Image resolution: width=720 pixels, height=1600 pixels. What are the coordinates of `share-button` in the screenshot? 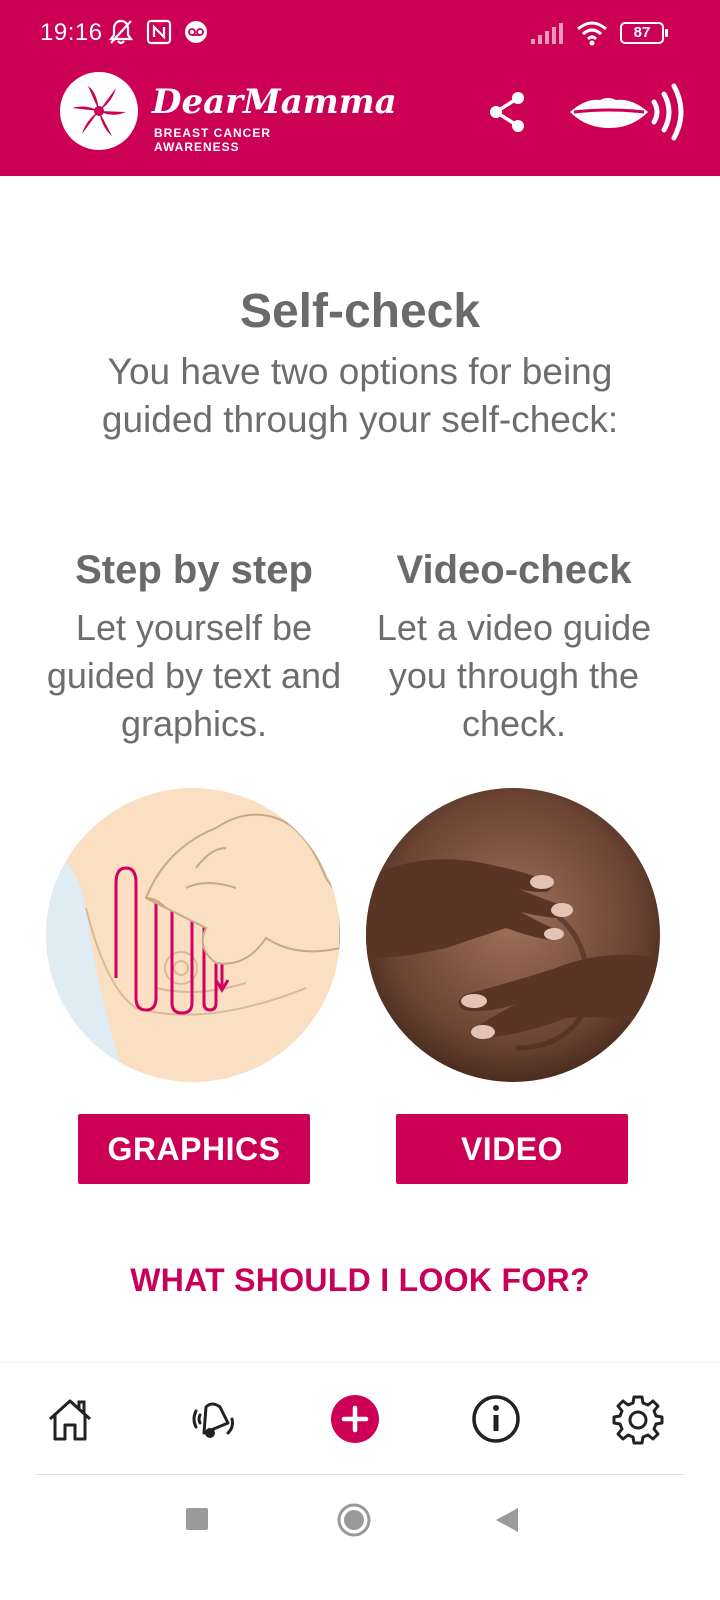 It's located at (508, 112).